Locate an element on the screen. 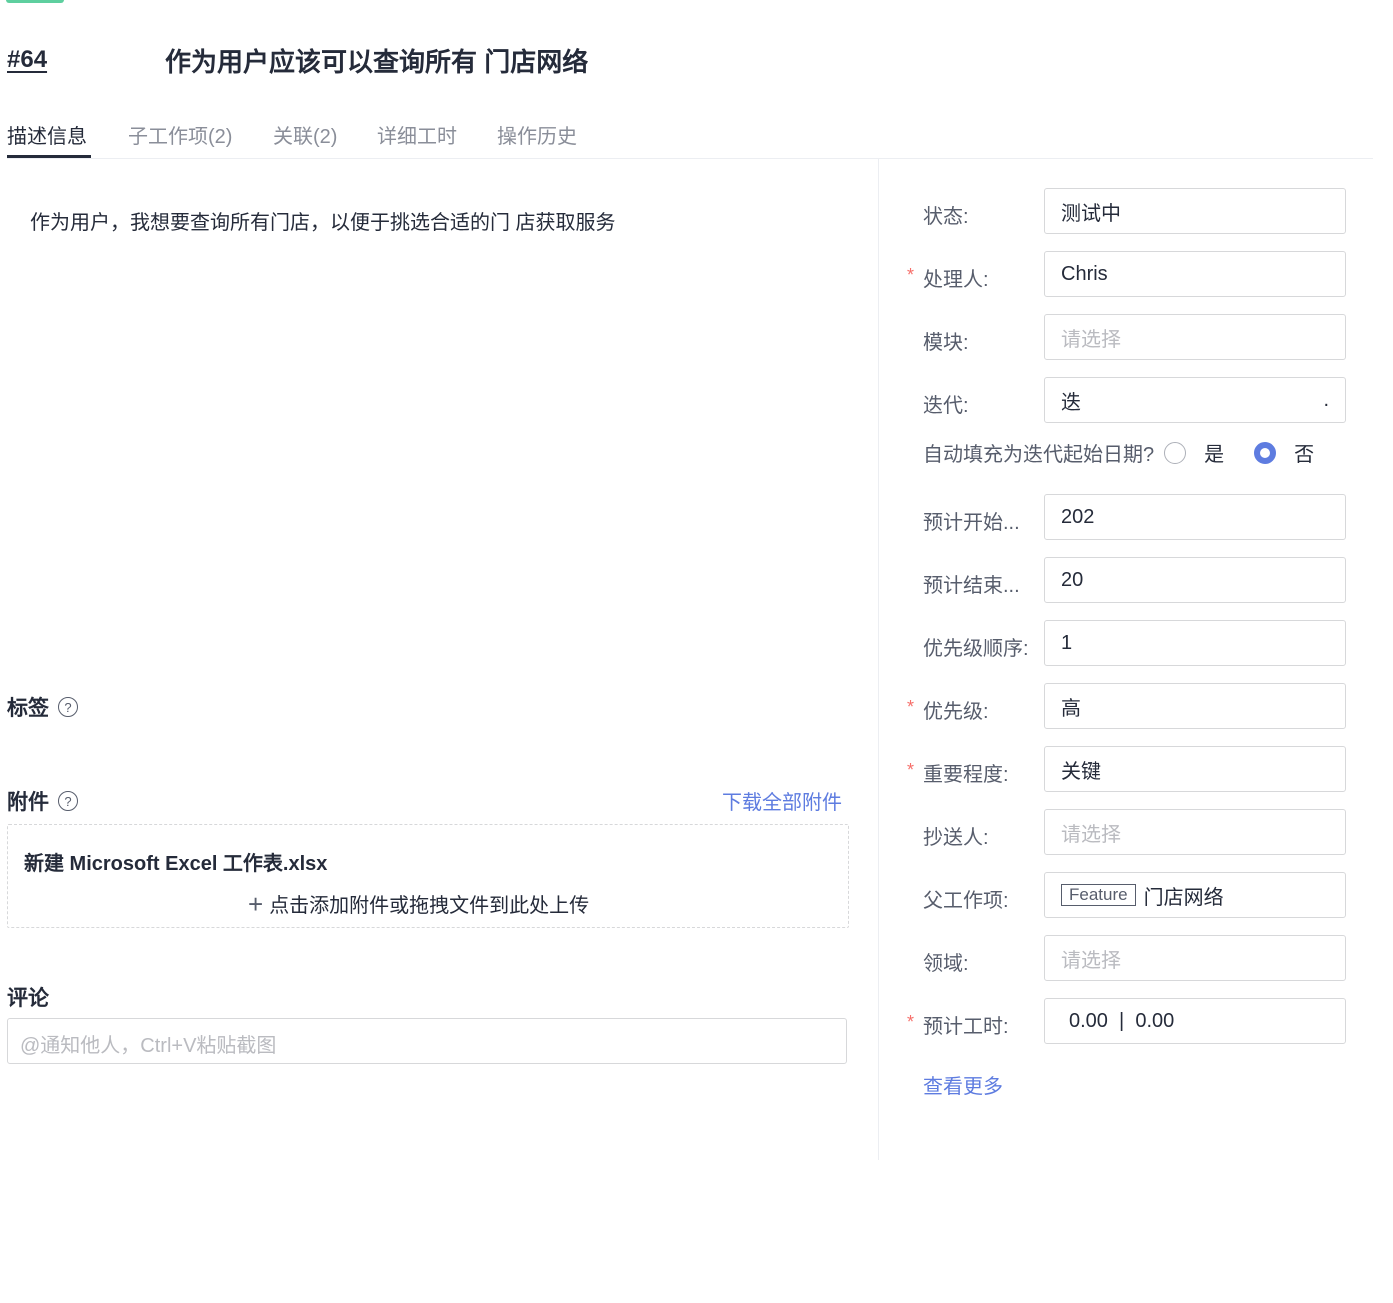  comment-input: @通知他人，Ctrl+V粘贴截图 is located at coordinates (427, 1041).